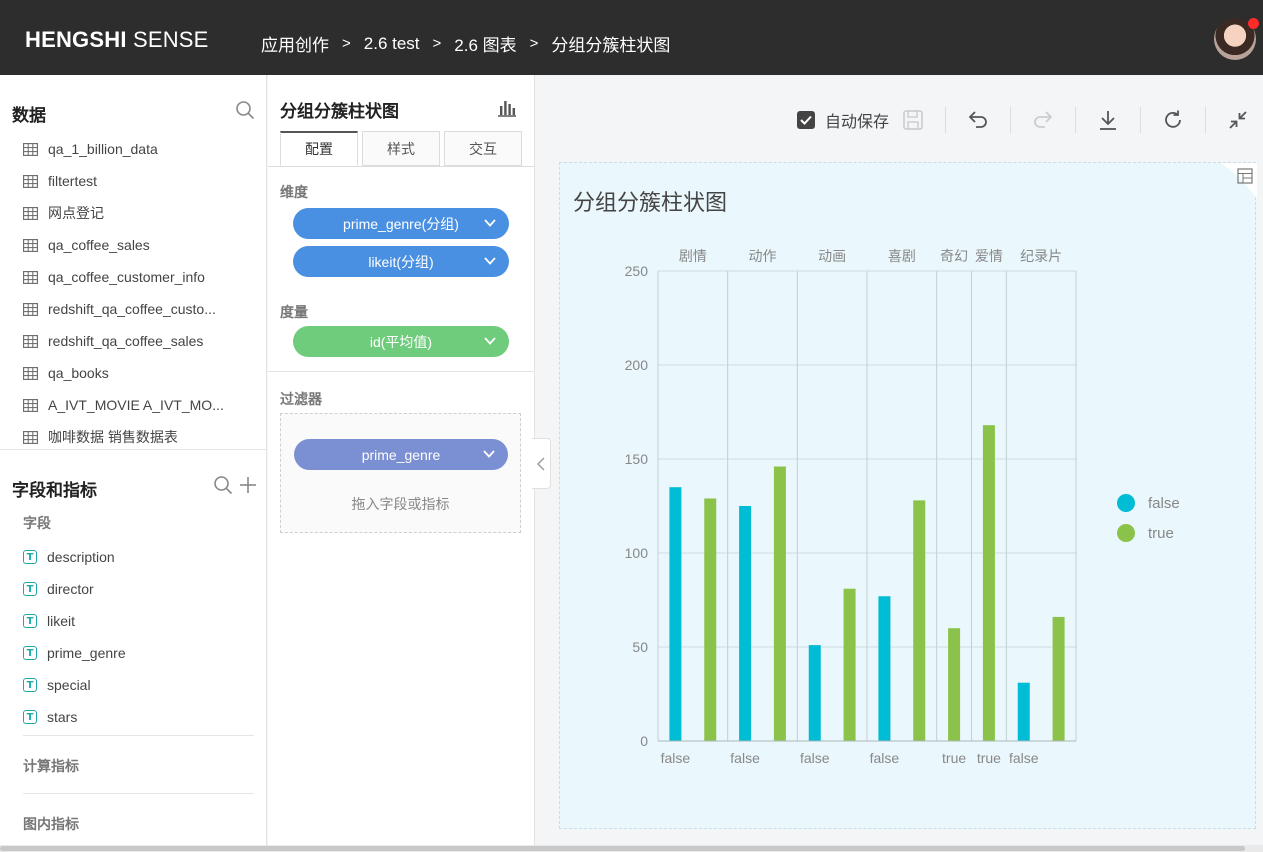  What do you see at coordinates (138, 213) in the screenshot?
I see `dataset-item: 网点登记` at bounding box center [138, 213].